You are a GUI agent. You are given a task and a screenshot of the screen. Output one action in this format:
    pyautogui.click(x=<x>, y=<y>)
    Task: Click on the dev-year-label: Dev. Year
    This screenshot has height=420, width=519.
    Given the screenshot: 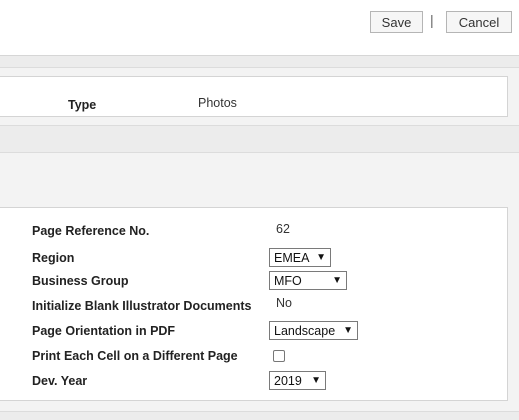 What is the action you would take?
    pyautogui.click(x=60, y=381)
    